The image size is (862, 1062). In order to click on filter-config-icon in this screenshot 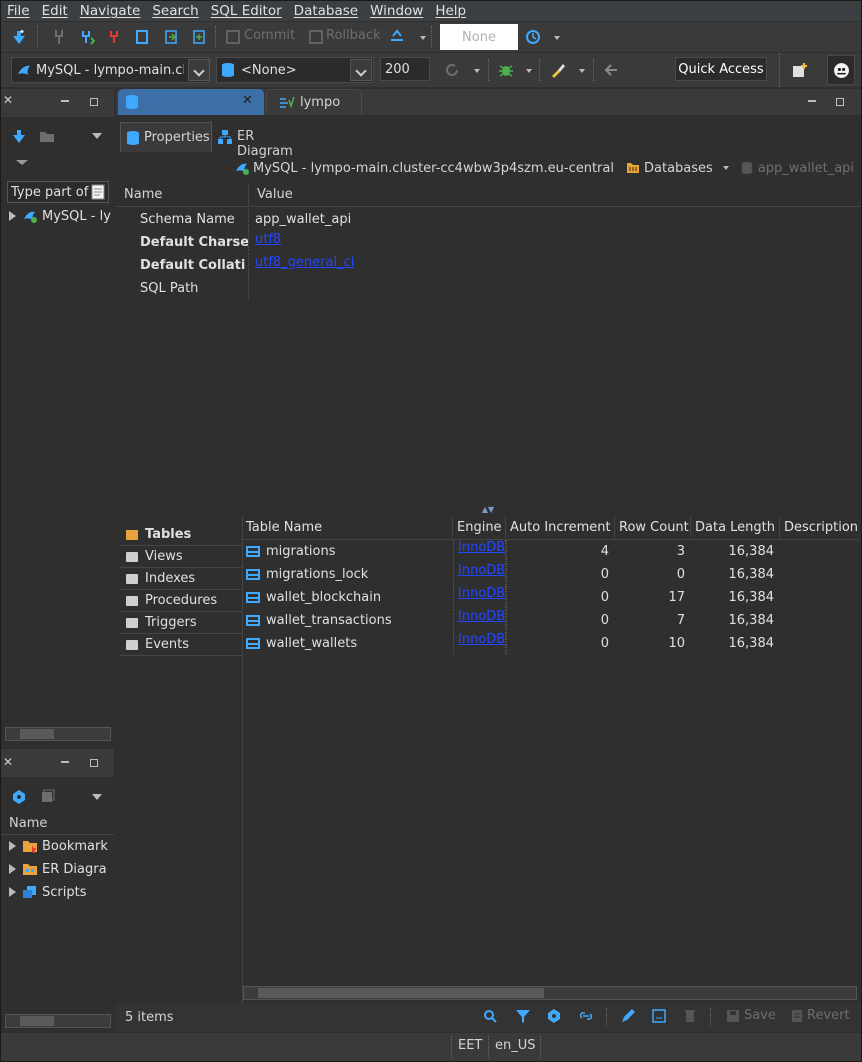, I will do `click(98, 192)`.